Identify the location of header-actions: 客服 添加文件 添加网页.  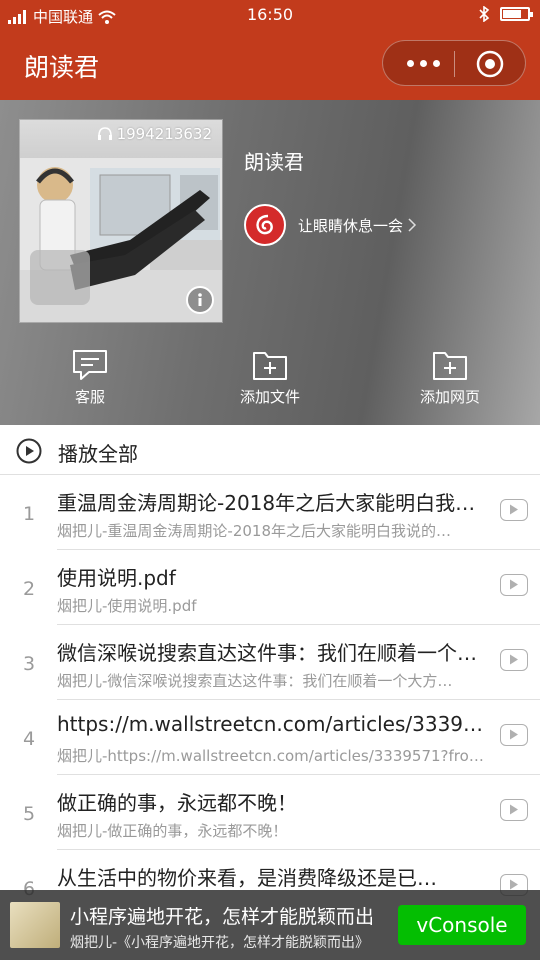
(270, 383).